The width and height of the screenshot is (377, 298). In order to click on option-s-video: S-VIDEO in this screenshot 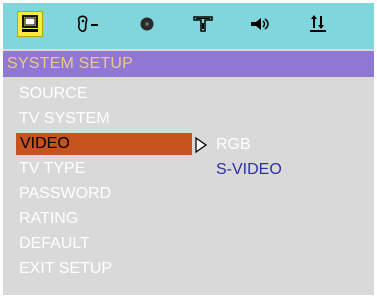, I will do `click(249, 170)`.